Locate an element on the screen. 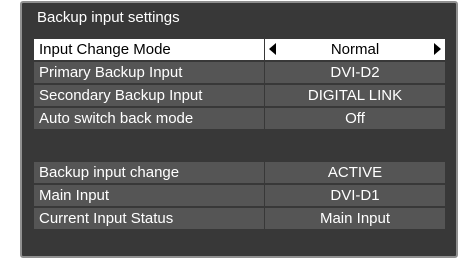  input-change-mode-row: Input Change Mode Normal is located at coordinates (241, 50).